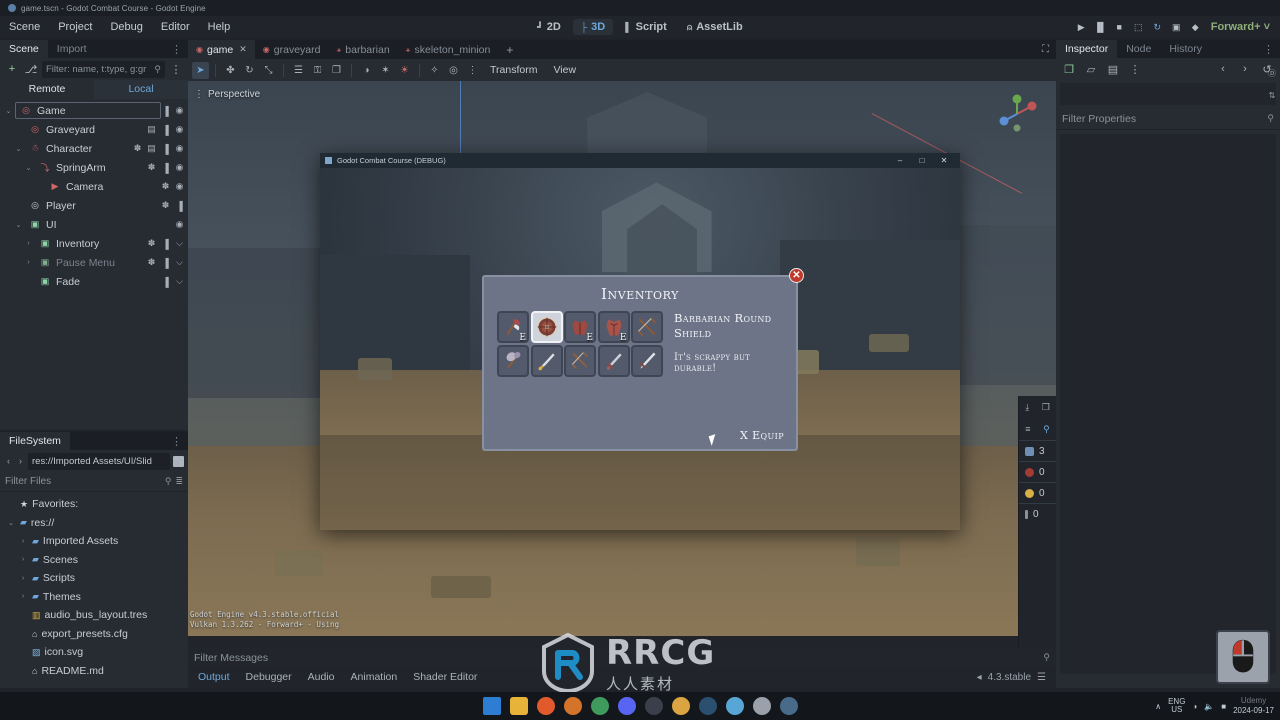 The width and height of the screenshot is (1280, 720). Describe the element at coordinates (513, 327) in the screenshot. I see `inventory-slot-battle-axe: E` at that location.